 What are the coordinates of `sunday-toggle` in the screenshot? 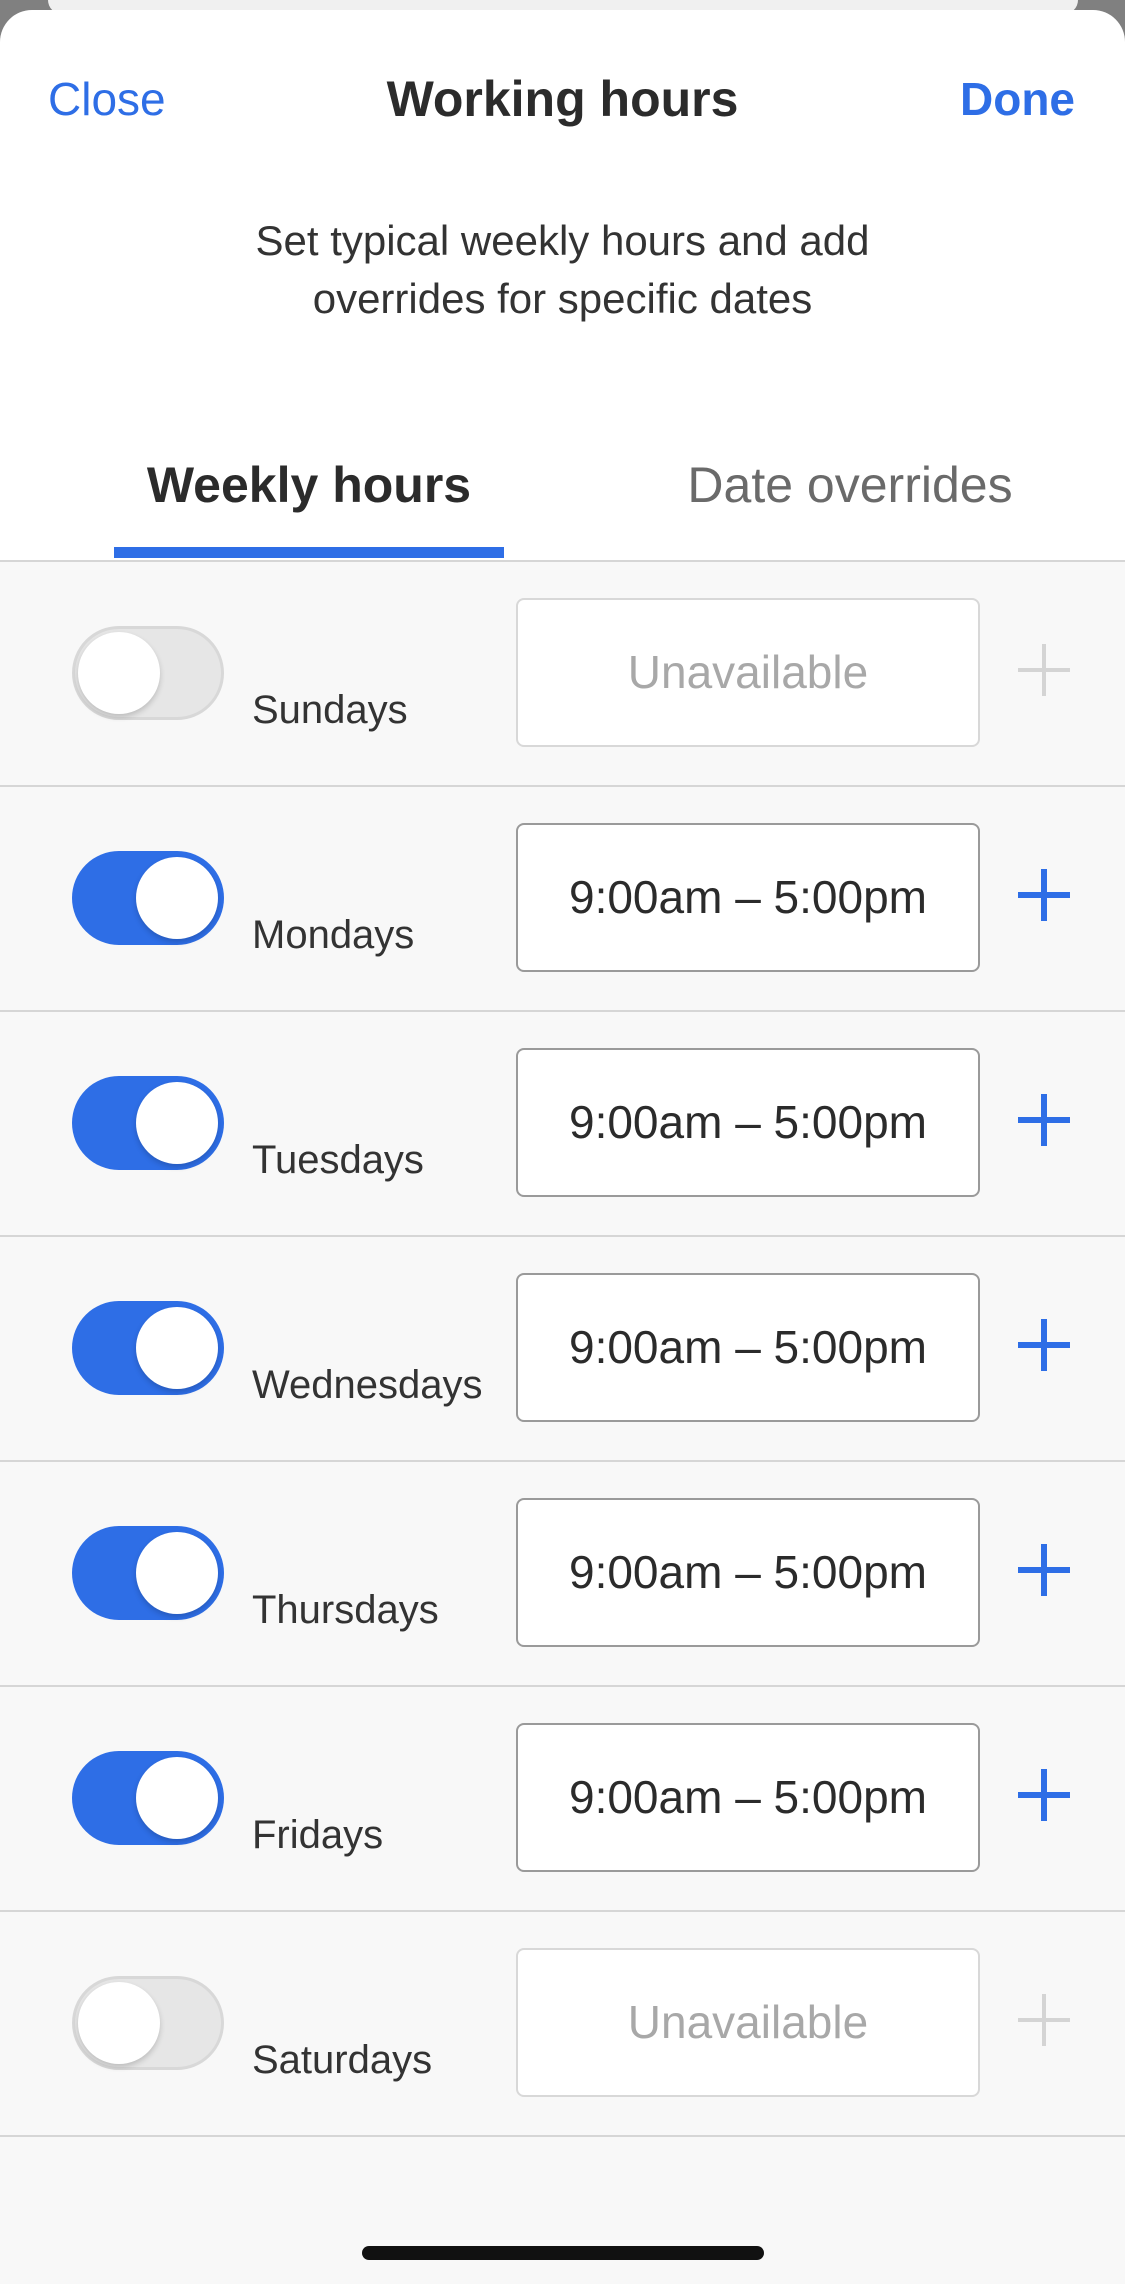 It's located at (148, 673).